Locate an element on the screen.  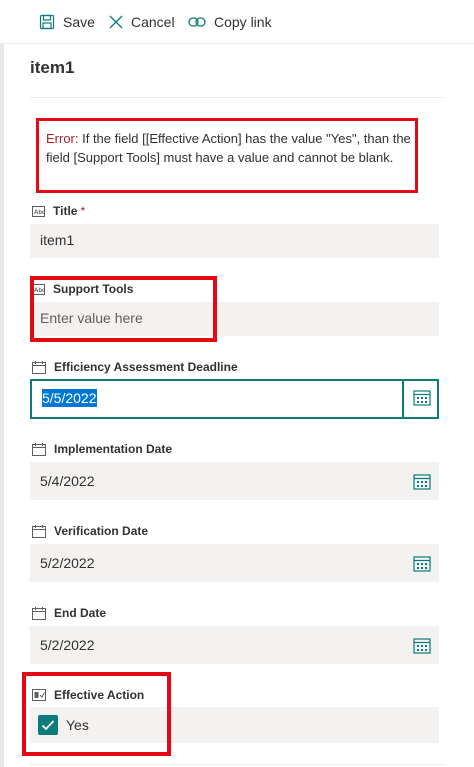
copy-link-label: Copy link is located at coordinates (243, 21).